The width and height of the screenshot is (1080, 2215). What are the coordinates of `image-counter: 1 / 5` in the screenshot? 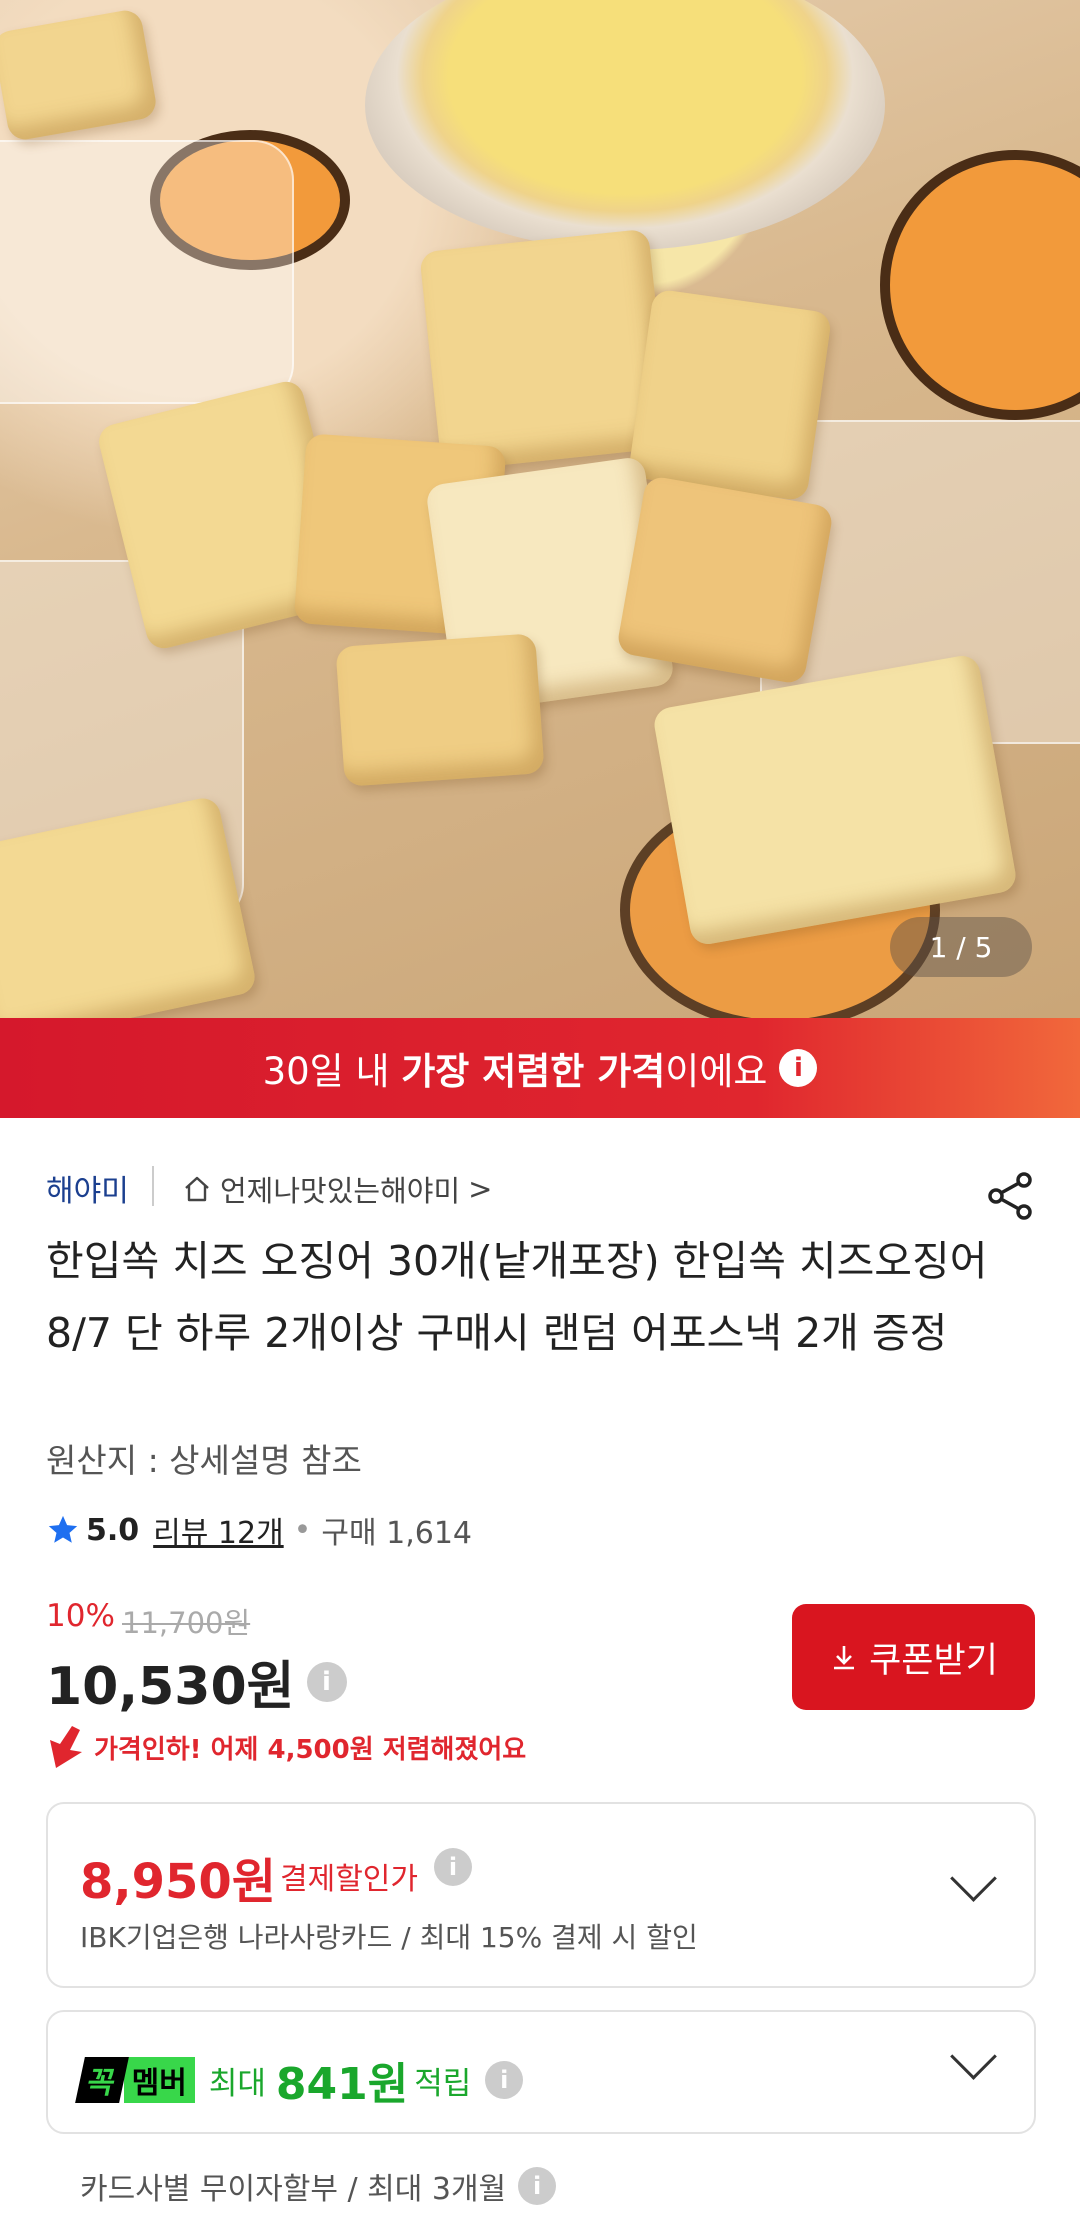 It's located at (961, 947).